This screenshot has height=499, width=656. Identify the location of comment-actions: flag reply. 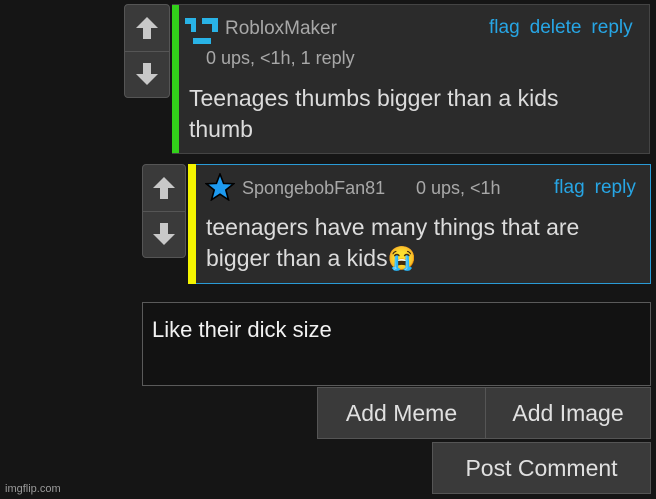
(595, 188).